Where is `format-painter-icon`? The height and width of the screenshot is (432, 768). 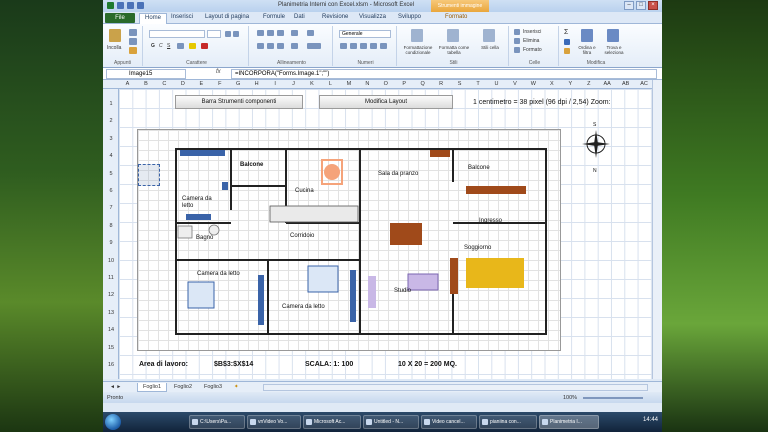 format-painter-icon is located at coordinates (133, 50).